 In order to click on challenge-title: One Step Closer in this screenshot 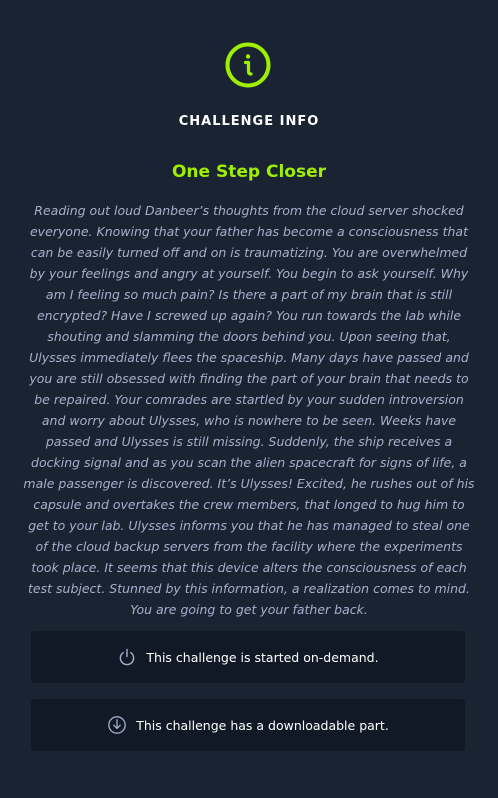, I will do `click(248, 172)`.